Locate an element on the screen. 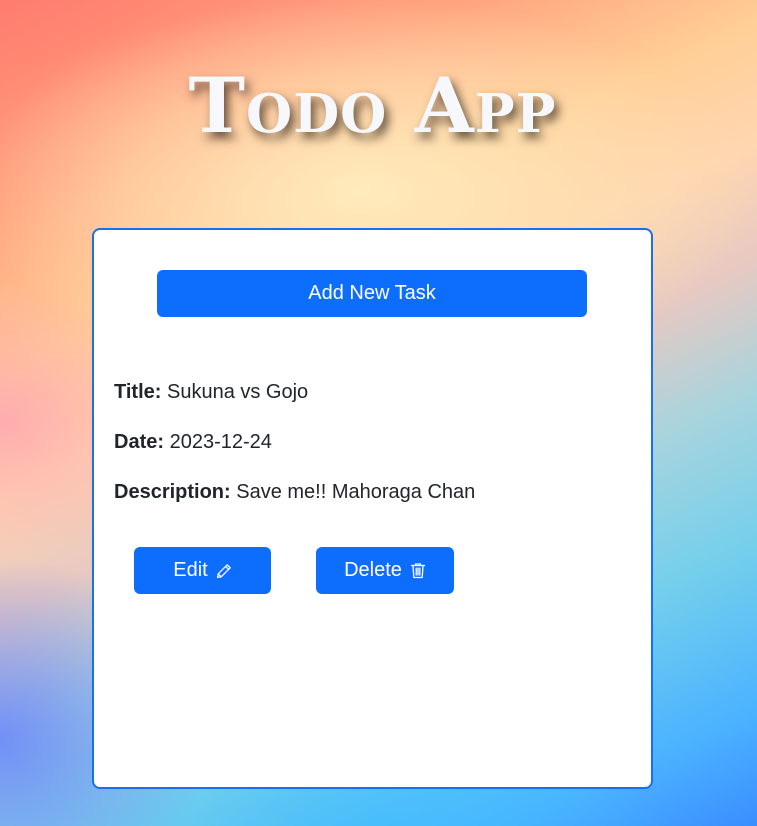 This screenshot has width=757, height=826. edit-label: Edit is located at coordinates (190, 570).